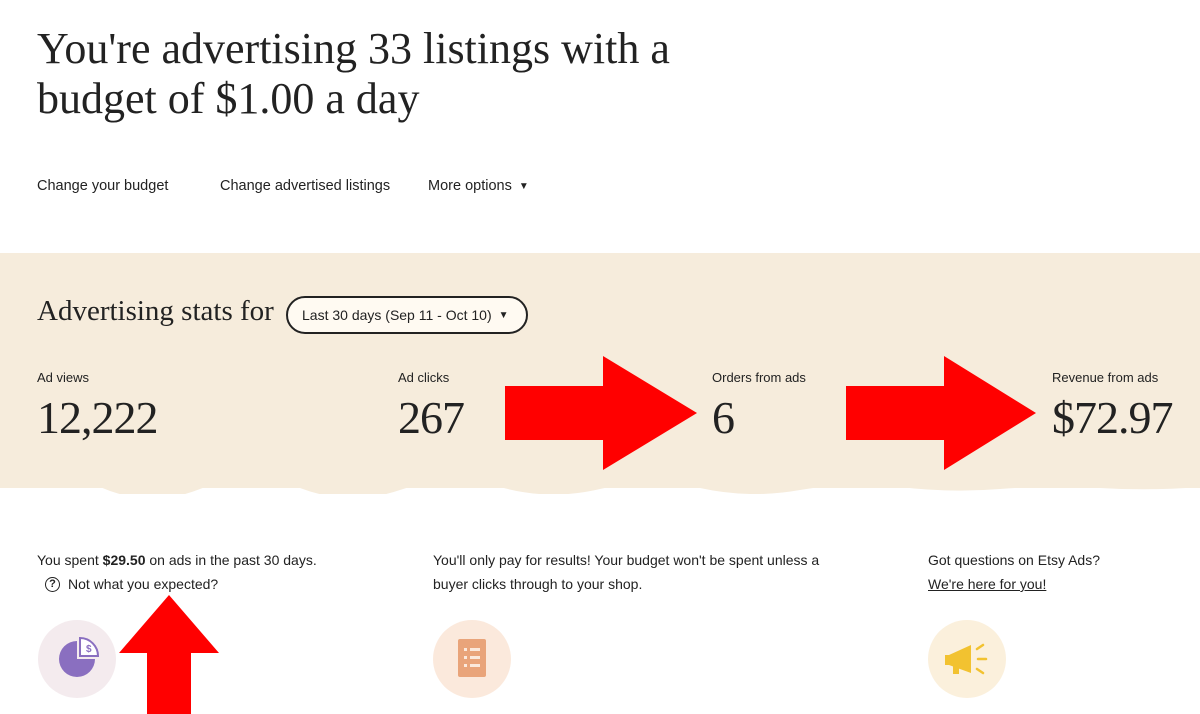  Describe the element at coordinates (723, 417) in the screenshot. I see `stat-value-orders: 6` at that location.